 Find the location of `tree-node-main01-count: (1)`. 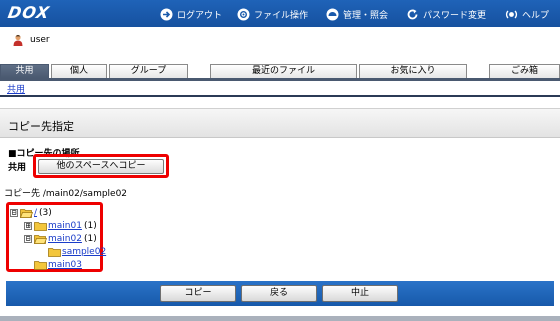

tree-node-main01-count: (1) is located at coordinates (90, 226).